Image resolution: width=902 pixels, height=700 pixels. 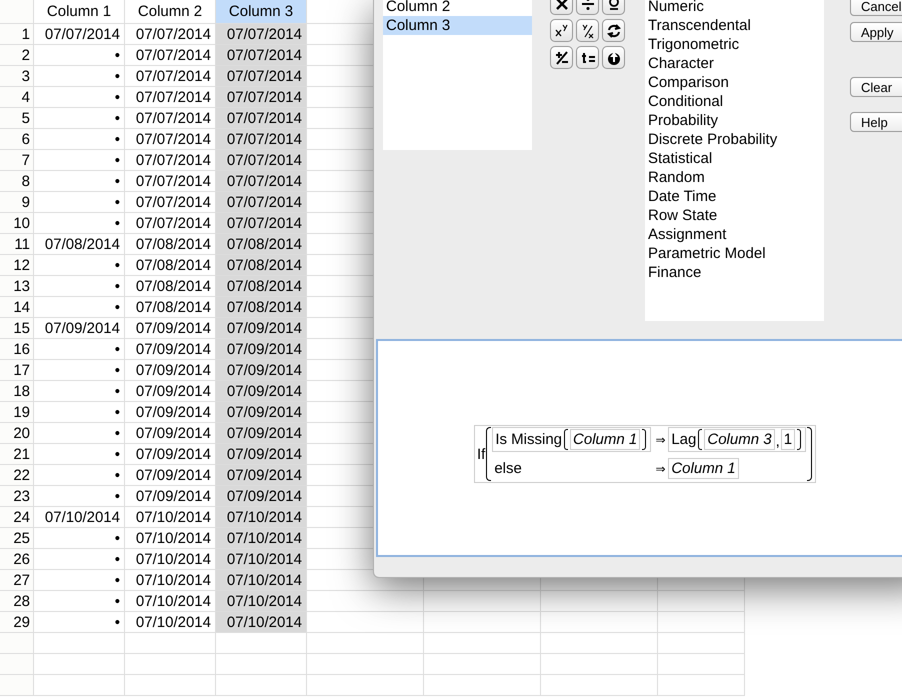 What do you see at coordinates (17, 34) in the screenshot?
I see `row-number: 1` at bounding box center [17, 34].